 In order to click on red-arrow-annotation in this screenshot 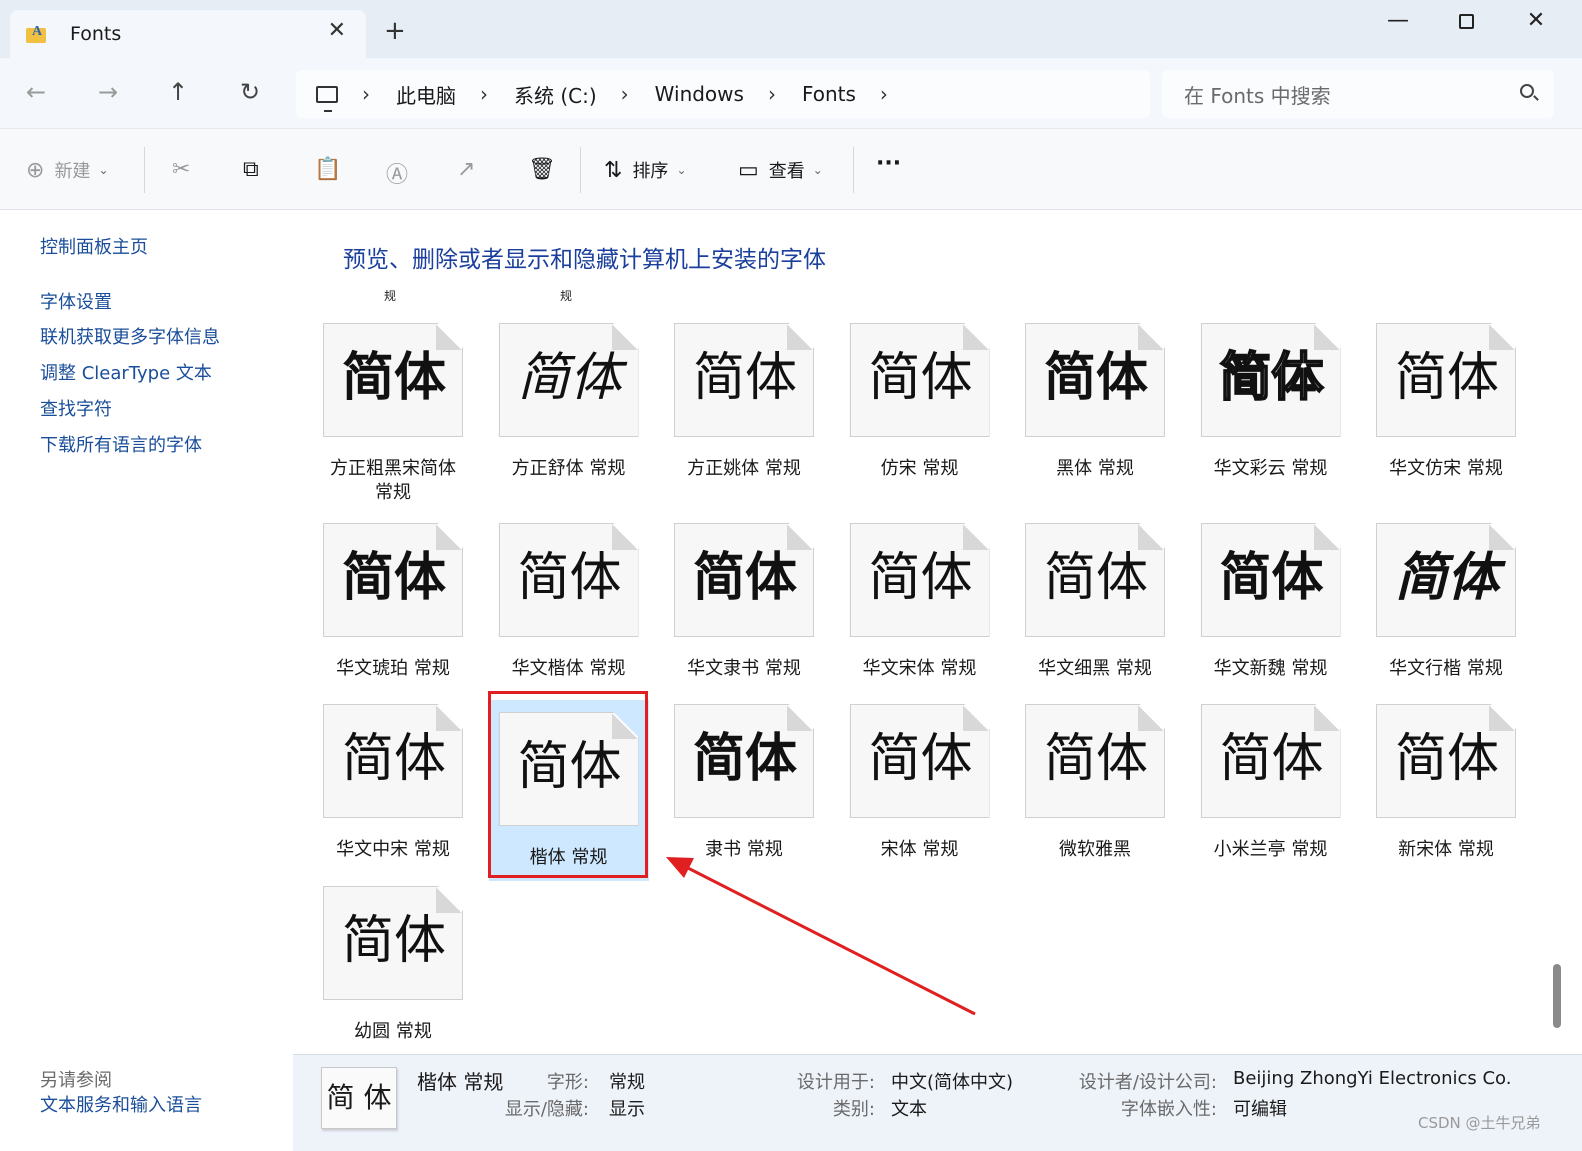, I will do `click(821, 936)`.